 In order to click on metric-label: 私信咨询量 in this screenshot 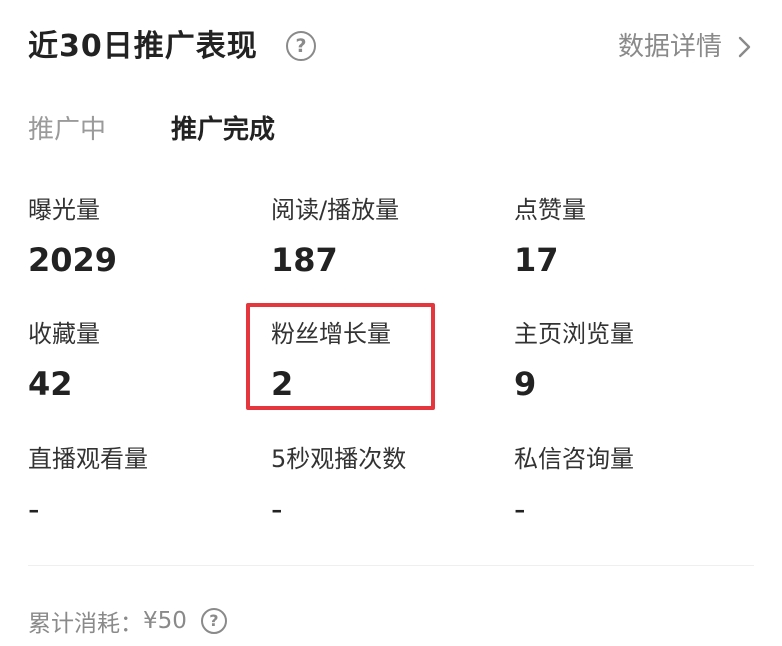, I will do `click(574, 459)`.